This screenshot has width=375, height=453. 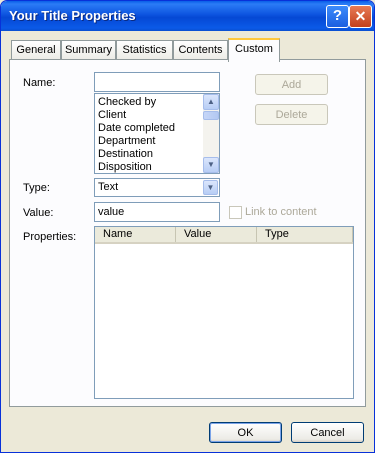 I want to click on delete-button: Delete, so click(x=291, y=114).